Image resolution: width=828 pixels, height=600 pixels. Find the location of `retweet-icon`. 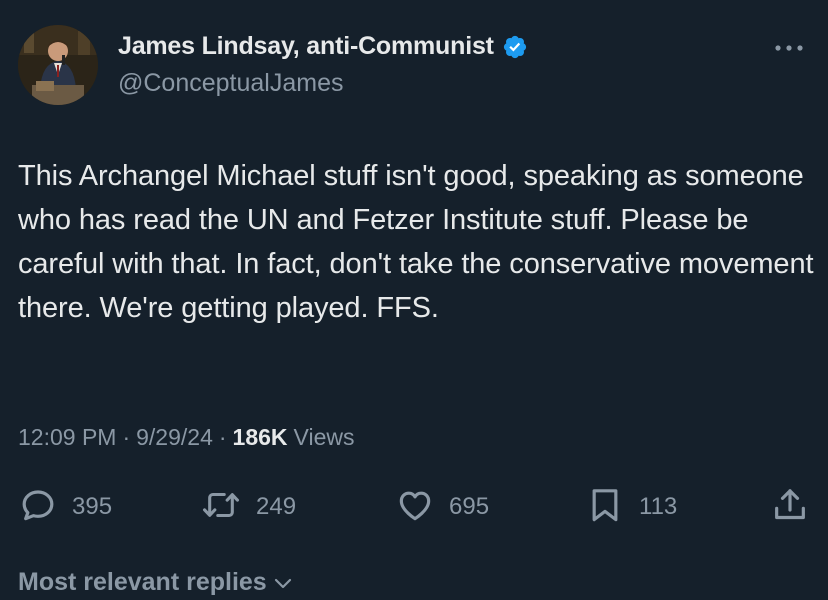

retweet-icon is located at coordinates (221, 507).